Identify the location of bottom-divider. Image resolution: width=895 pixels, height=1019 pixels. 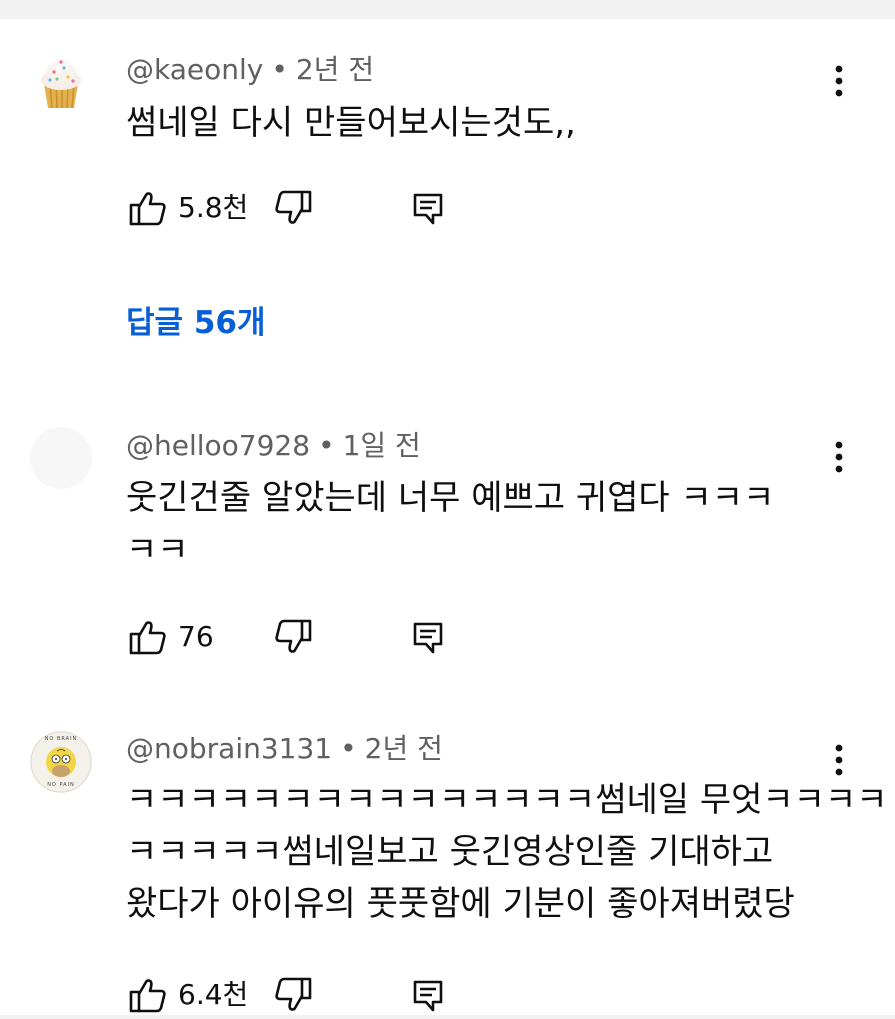
(447, 1017).